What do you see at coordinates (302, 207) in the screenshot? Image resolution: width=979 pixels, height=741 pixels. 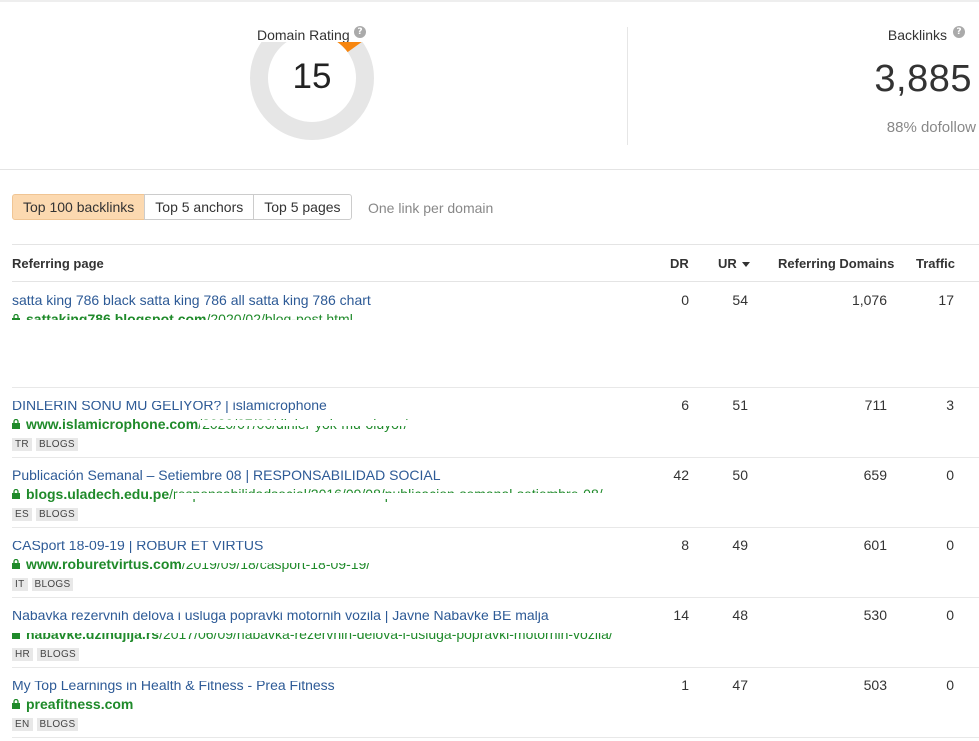 I see `tab-top-5-pages: Top 5 pages` at bounding box center [302, 207].